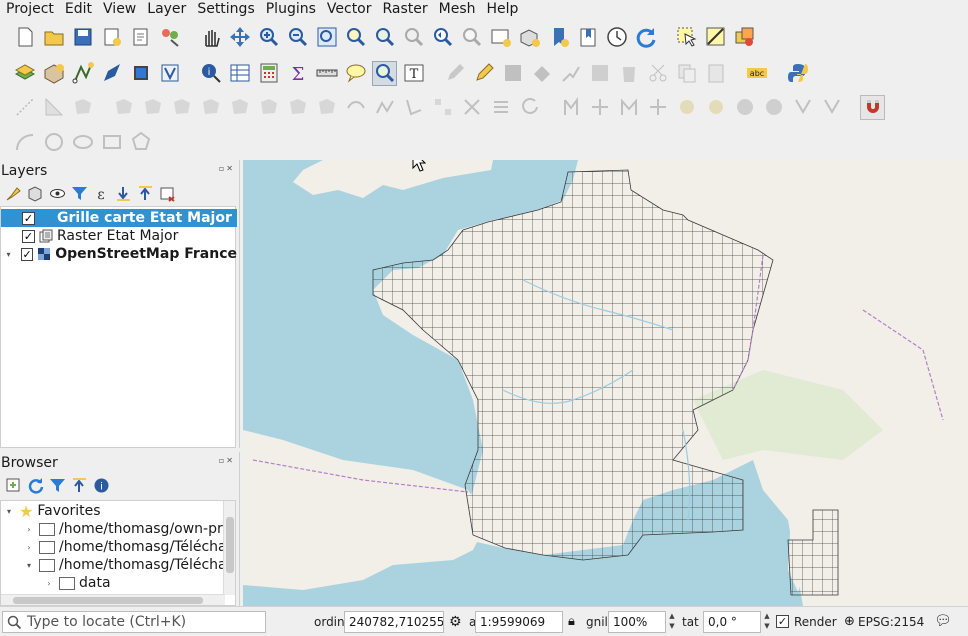 The height and width of the screenshot is (636, 968). I want to click on add-ring-icon, so click(82, 107).